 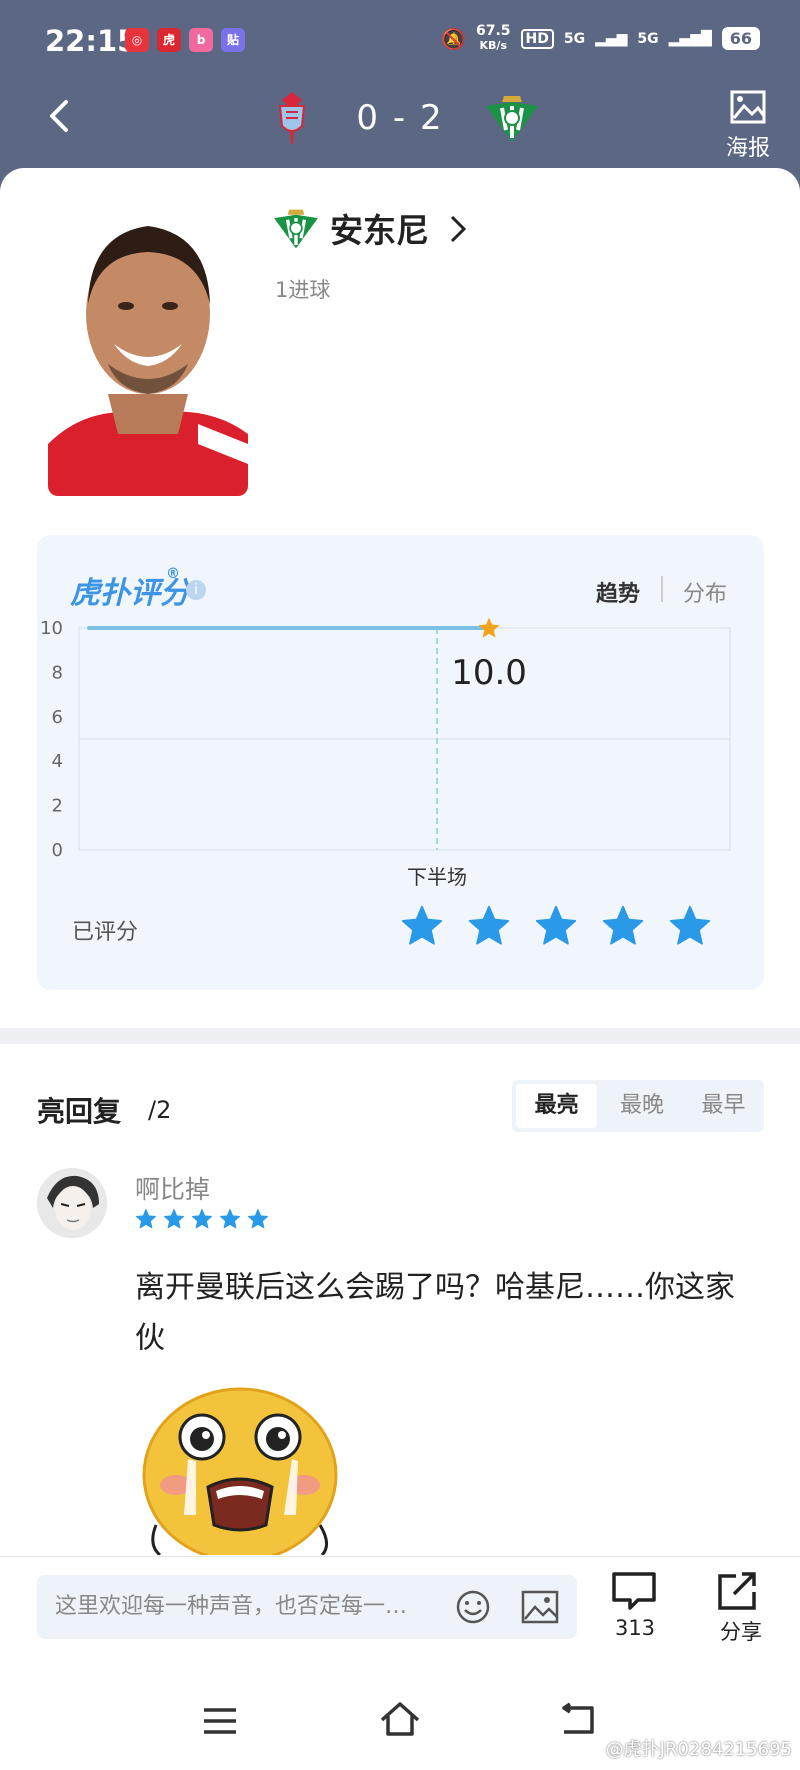 What do you see at coordinates (240, 1465) in the screenshot?
I see `reply-sticker-image` at bounding box center [240, 1465].